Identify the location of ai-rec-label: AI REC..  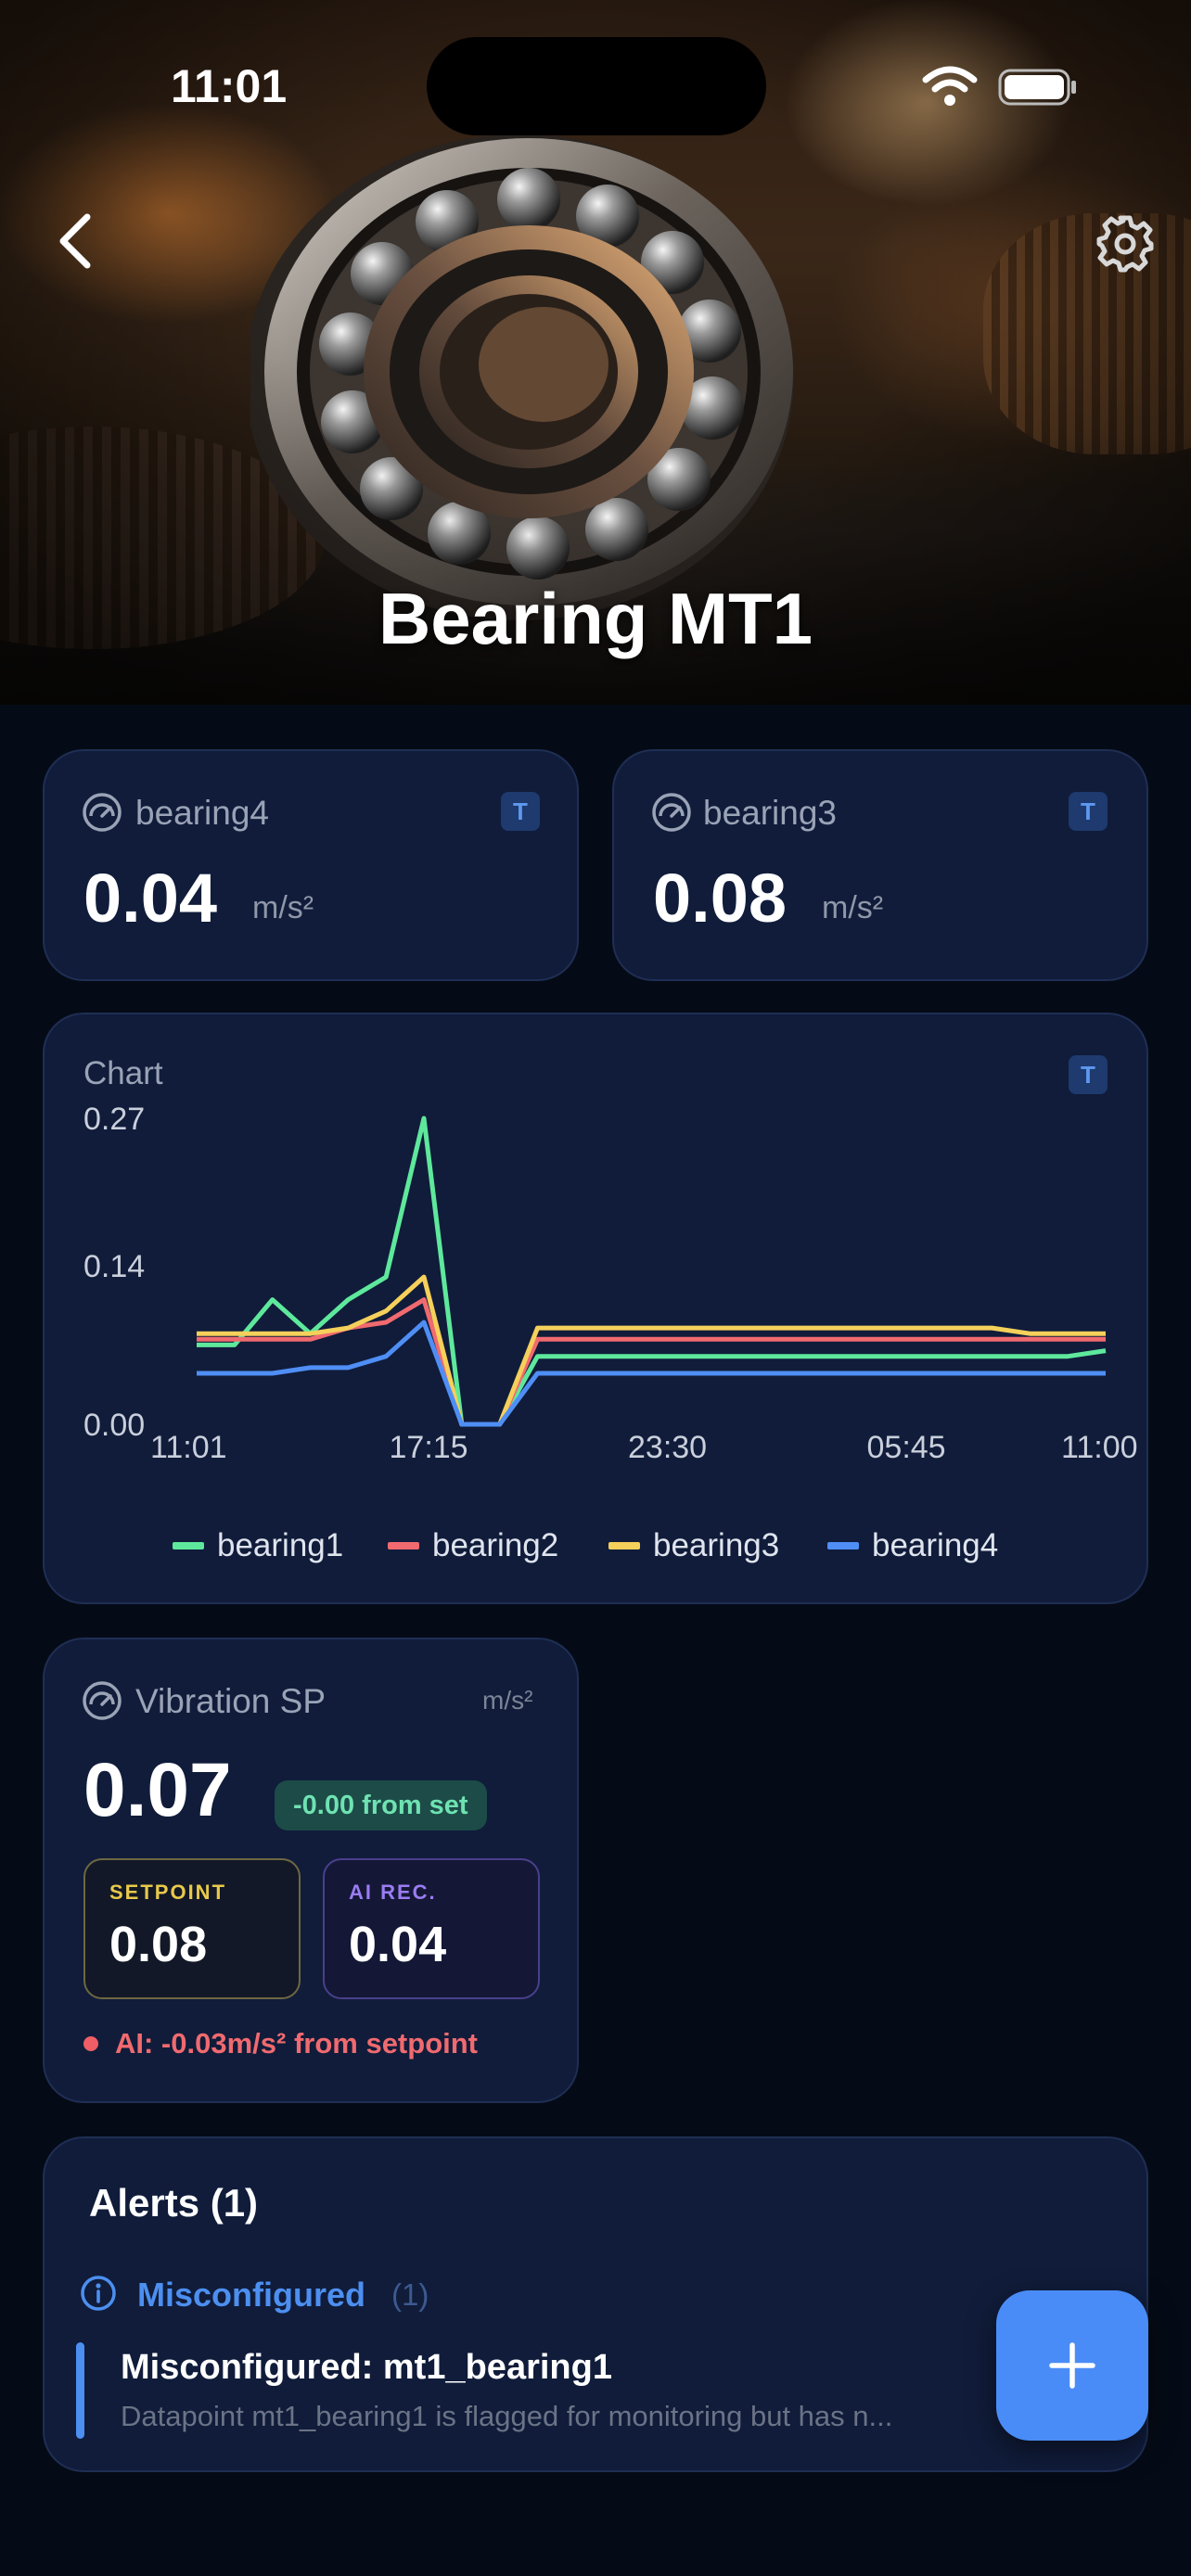
(393, 1893).